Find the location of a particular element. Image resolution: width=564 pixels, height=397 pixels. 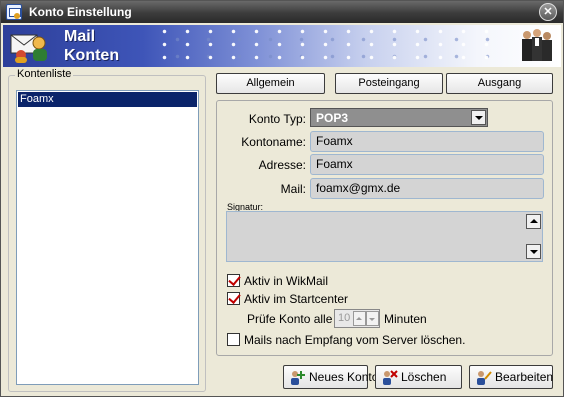

stepper-up-icon is located at coordinates (359, 318).